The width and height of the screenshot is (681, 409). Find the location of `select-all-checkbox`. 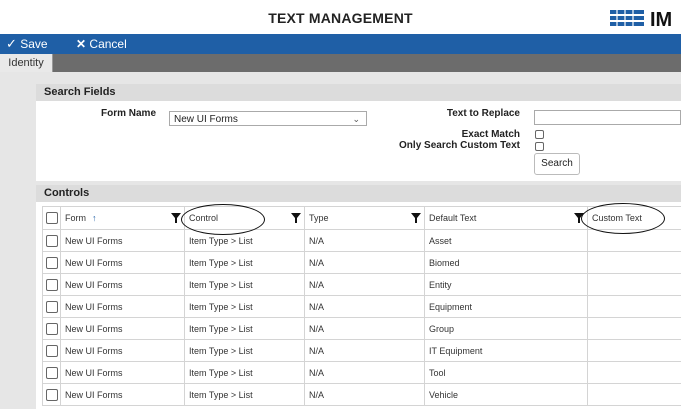

select-all-checkbox is located at coordinates (51, 218).